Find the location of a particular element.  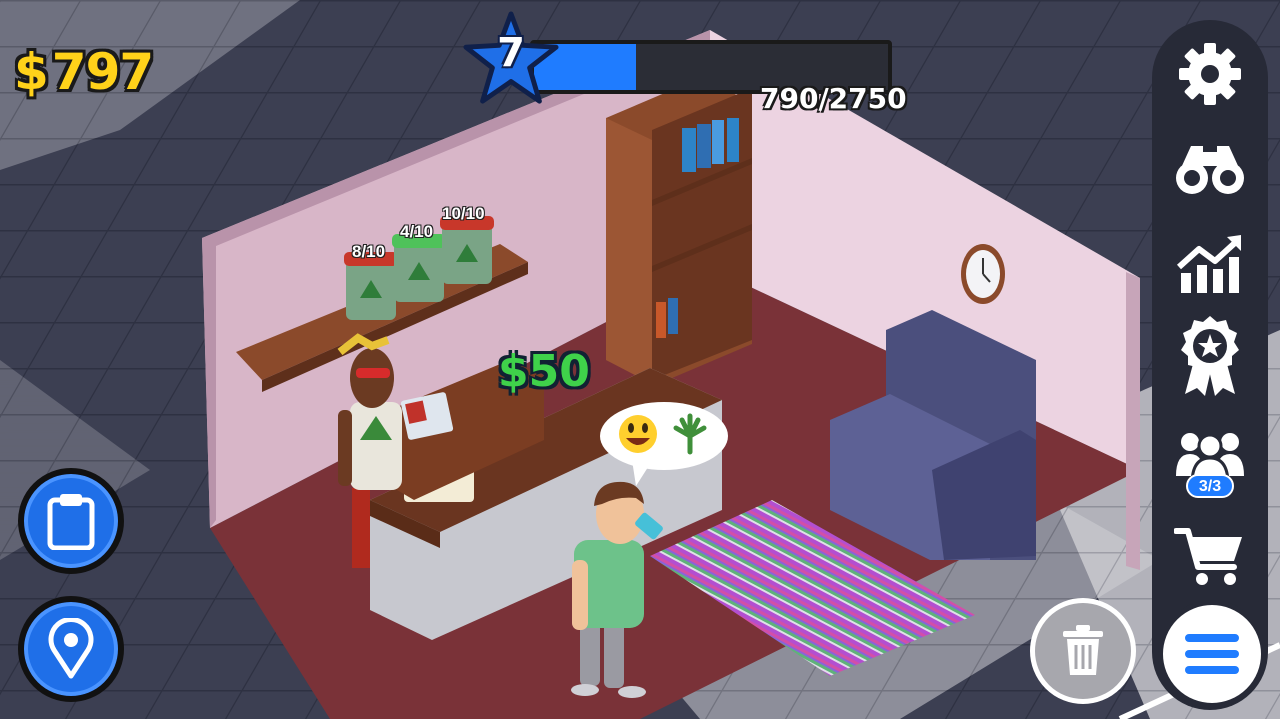

gear-icon is located at coordinates (1210, 74).